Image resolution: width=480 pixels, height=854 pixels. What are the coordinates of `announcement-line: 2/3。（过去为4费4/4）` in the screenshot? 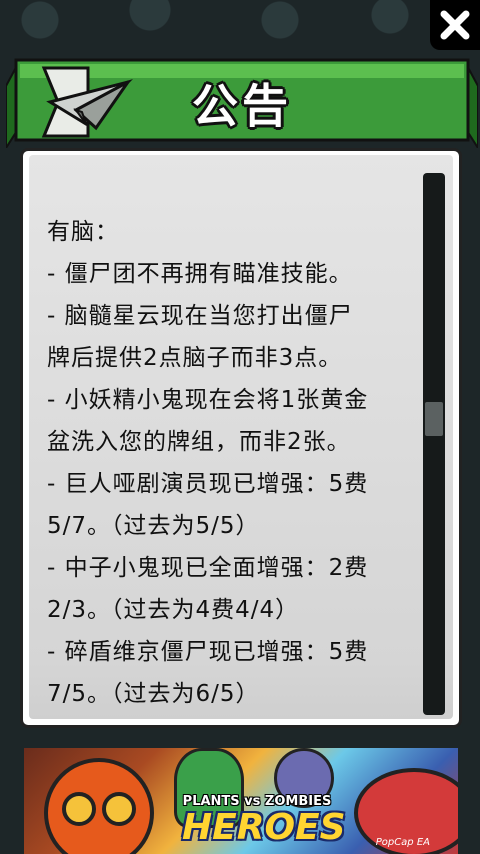 It's located at (173, 610).